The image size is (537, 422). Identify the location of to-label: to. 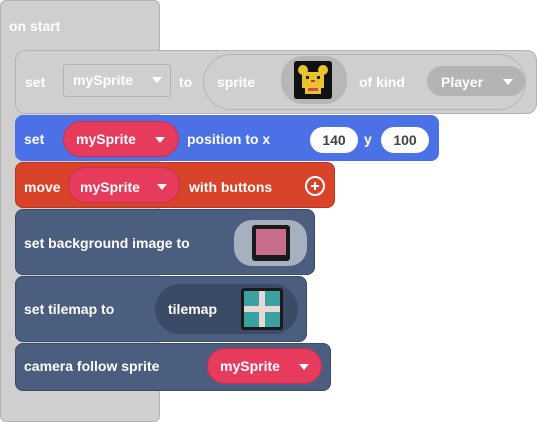
(186, 82).